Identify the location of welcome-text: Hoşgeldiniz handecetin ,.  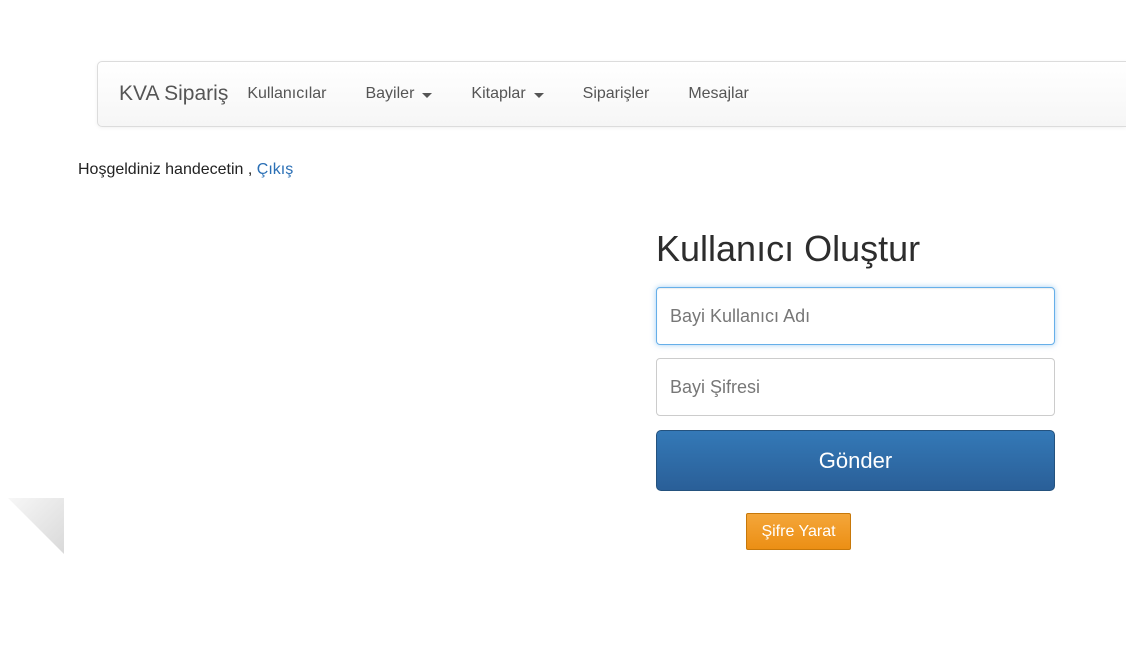
(167, 169).